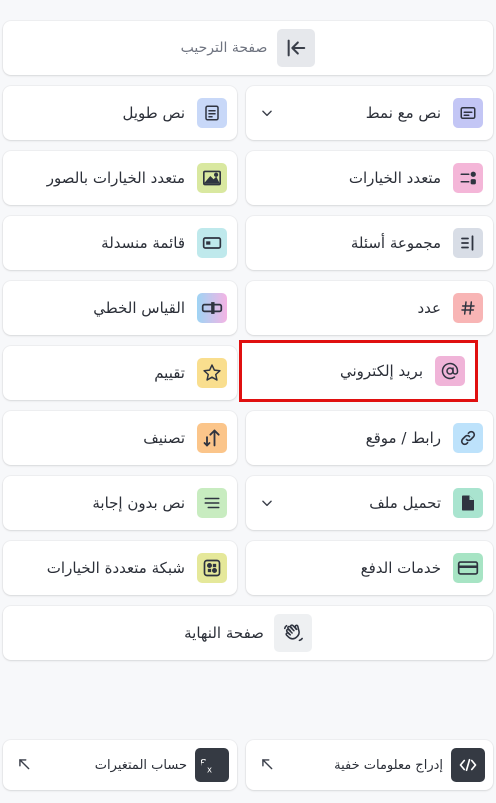 The height and width of the screenshot is (803, 496). What do you see at coordinates (139, 308) in the screenshot?
I see `field-label: القياس الخطي` at bounding box center [139, 308].